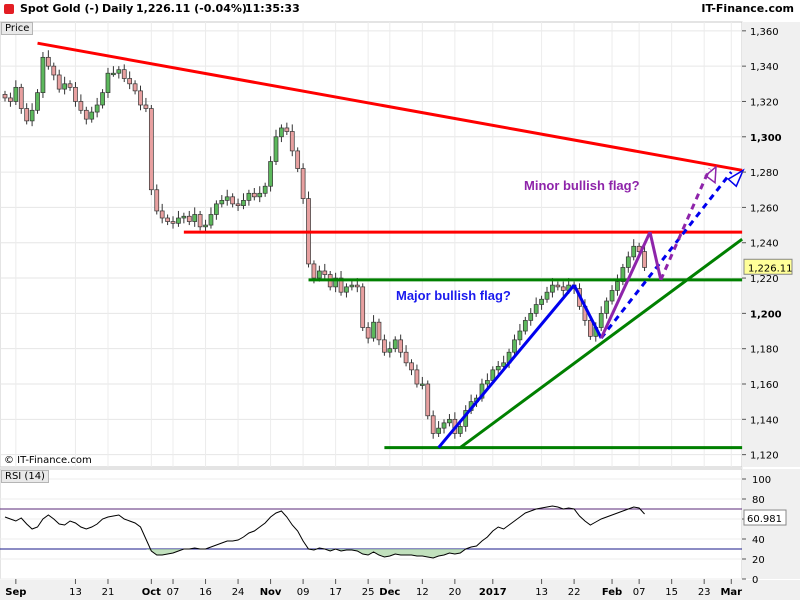  Describe the element at coordinates (764, 173) in the screenshot. I see `price-tick-label: 1,280` at that location.